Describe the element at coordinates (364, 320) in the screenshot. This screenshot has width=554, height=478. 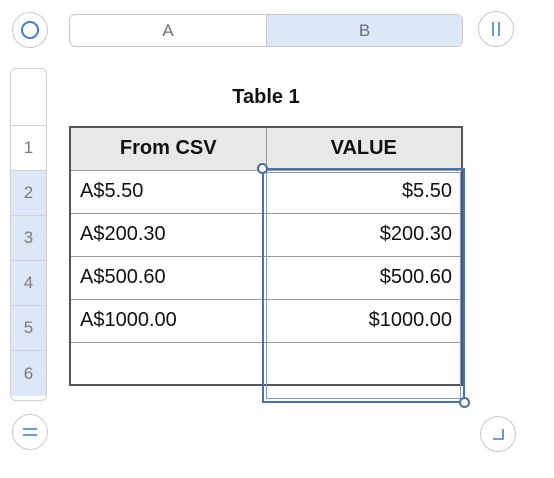
I see `cell-b5: $1000.00` at that location.